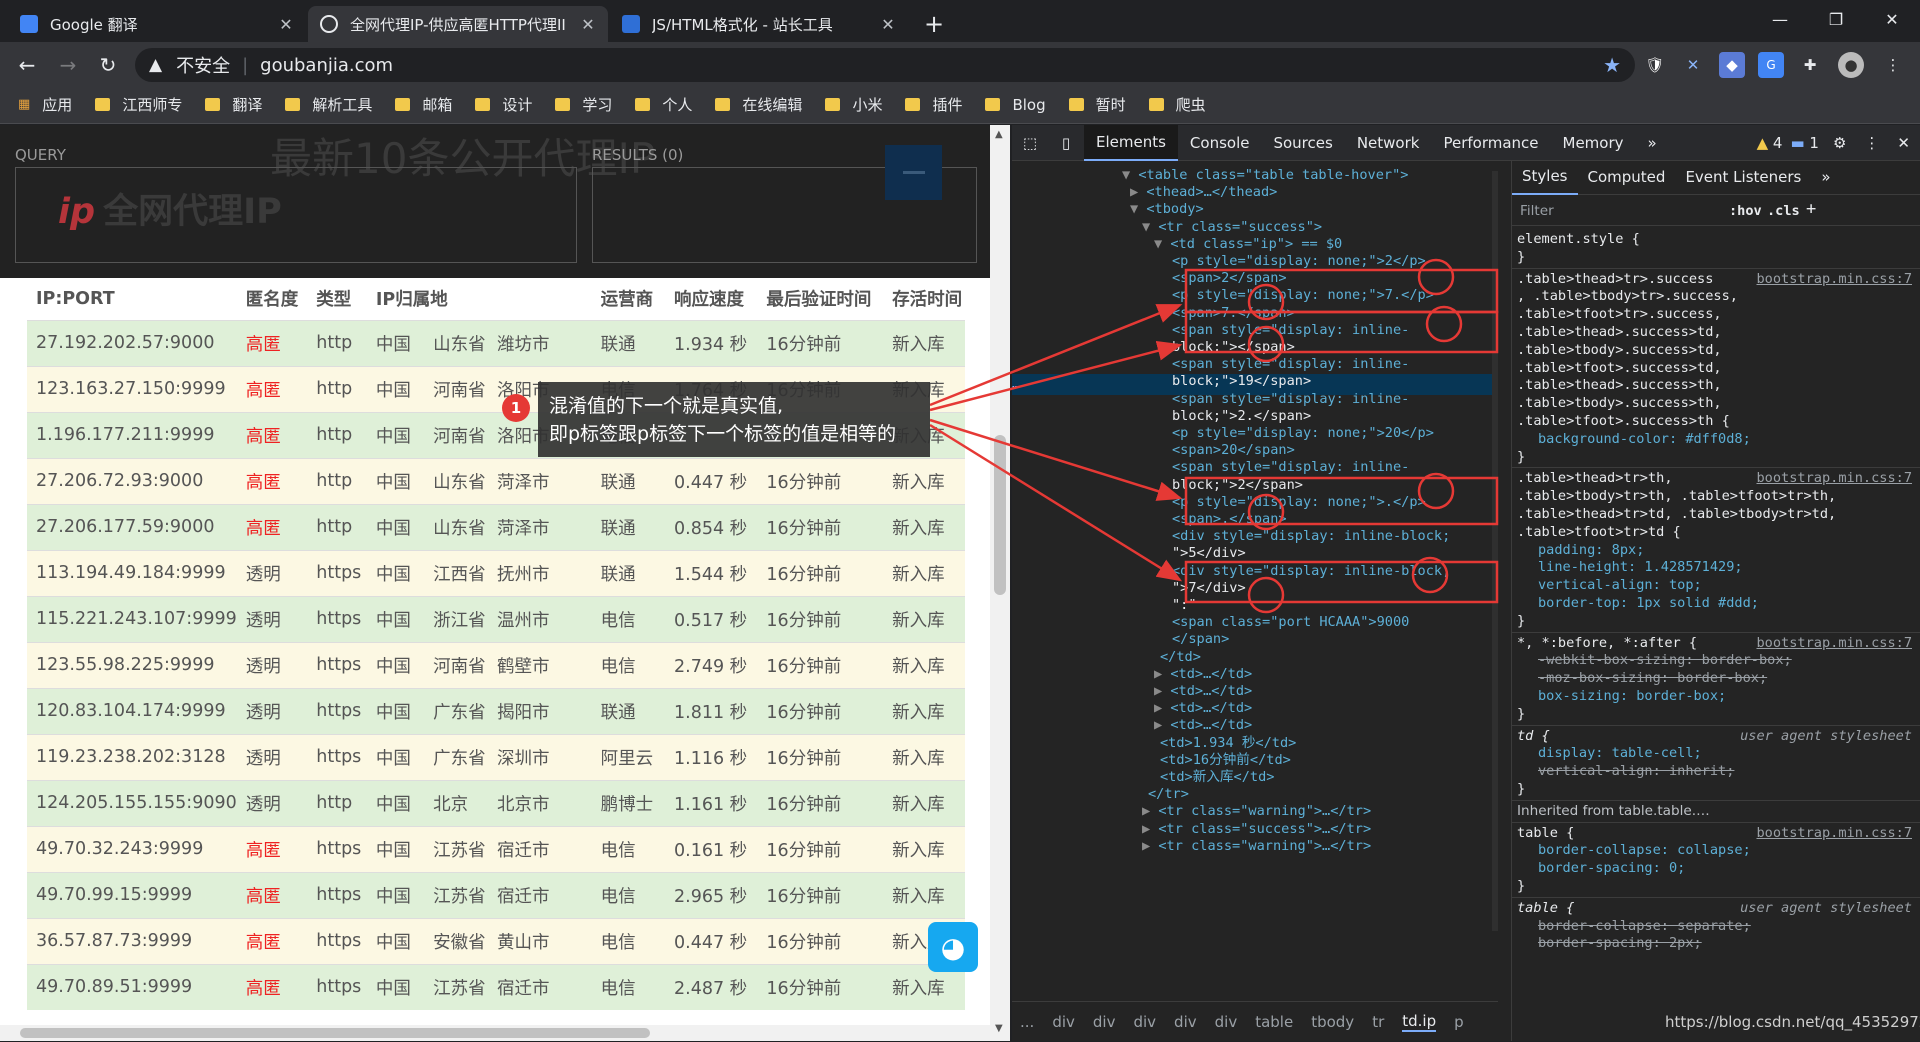 This screenshot has width=1920, height=1042. Describe the element at coordinates (1811, 209) in the screenshot. I see `add-rule-icon: +` at that location.